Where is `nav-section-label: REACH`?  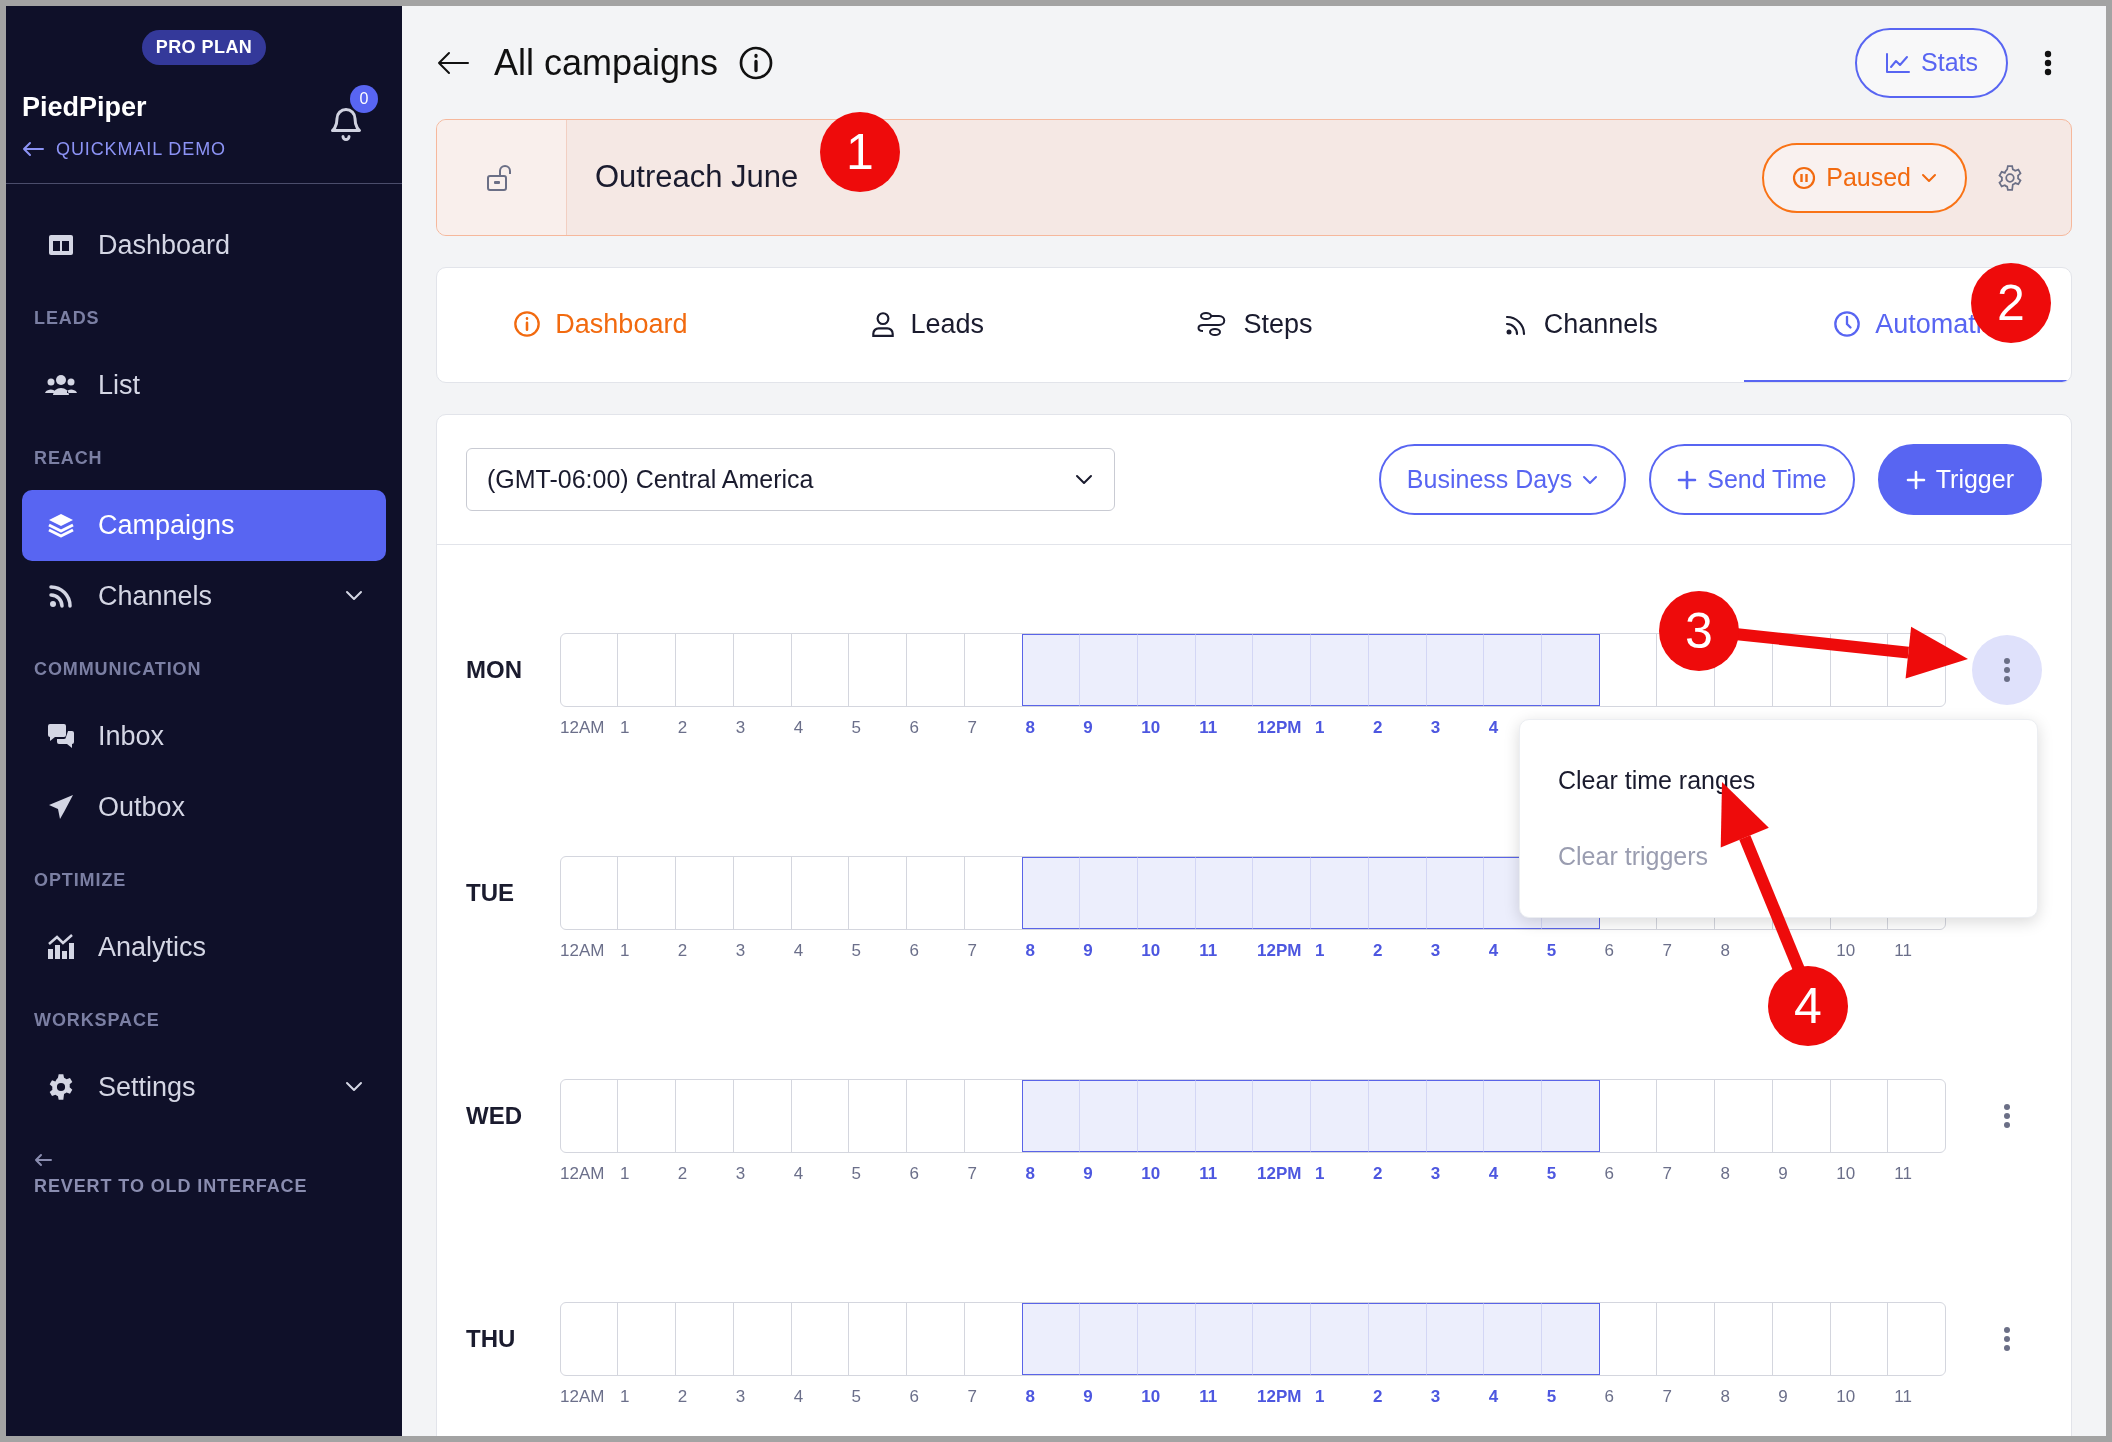 nav-section-label: REACH is located at coordinates (68, 458).